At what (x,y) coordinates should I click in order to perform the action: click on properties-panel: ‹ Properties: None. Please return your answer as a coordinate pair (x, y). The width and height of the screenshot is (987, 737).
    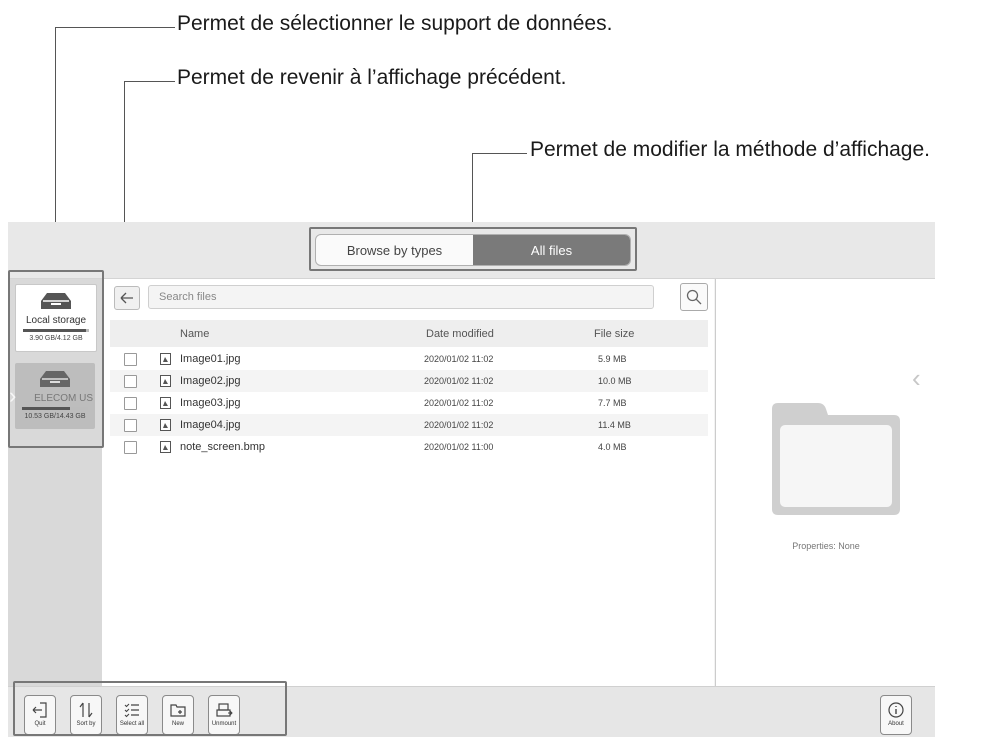
    Looking at the image, I should click on (825, 482).